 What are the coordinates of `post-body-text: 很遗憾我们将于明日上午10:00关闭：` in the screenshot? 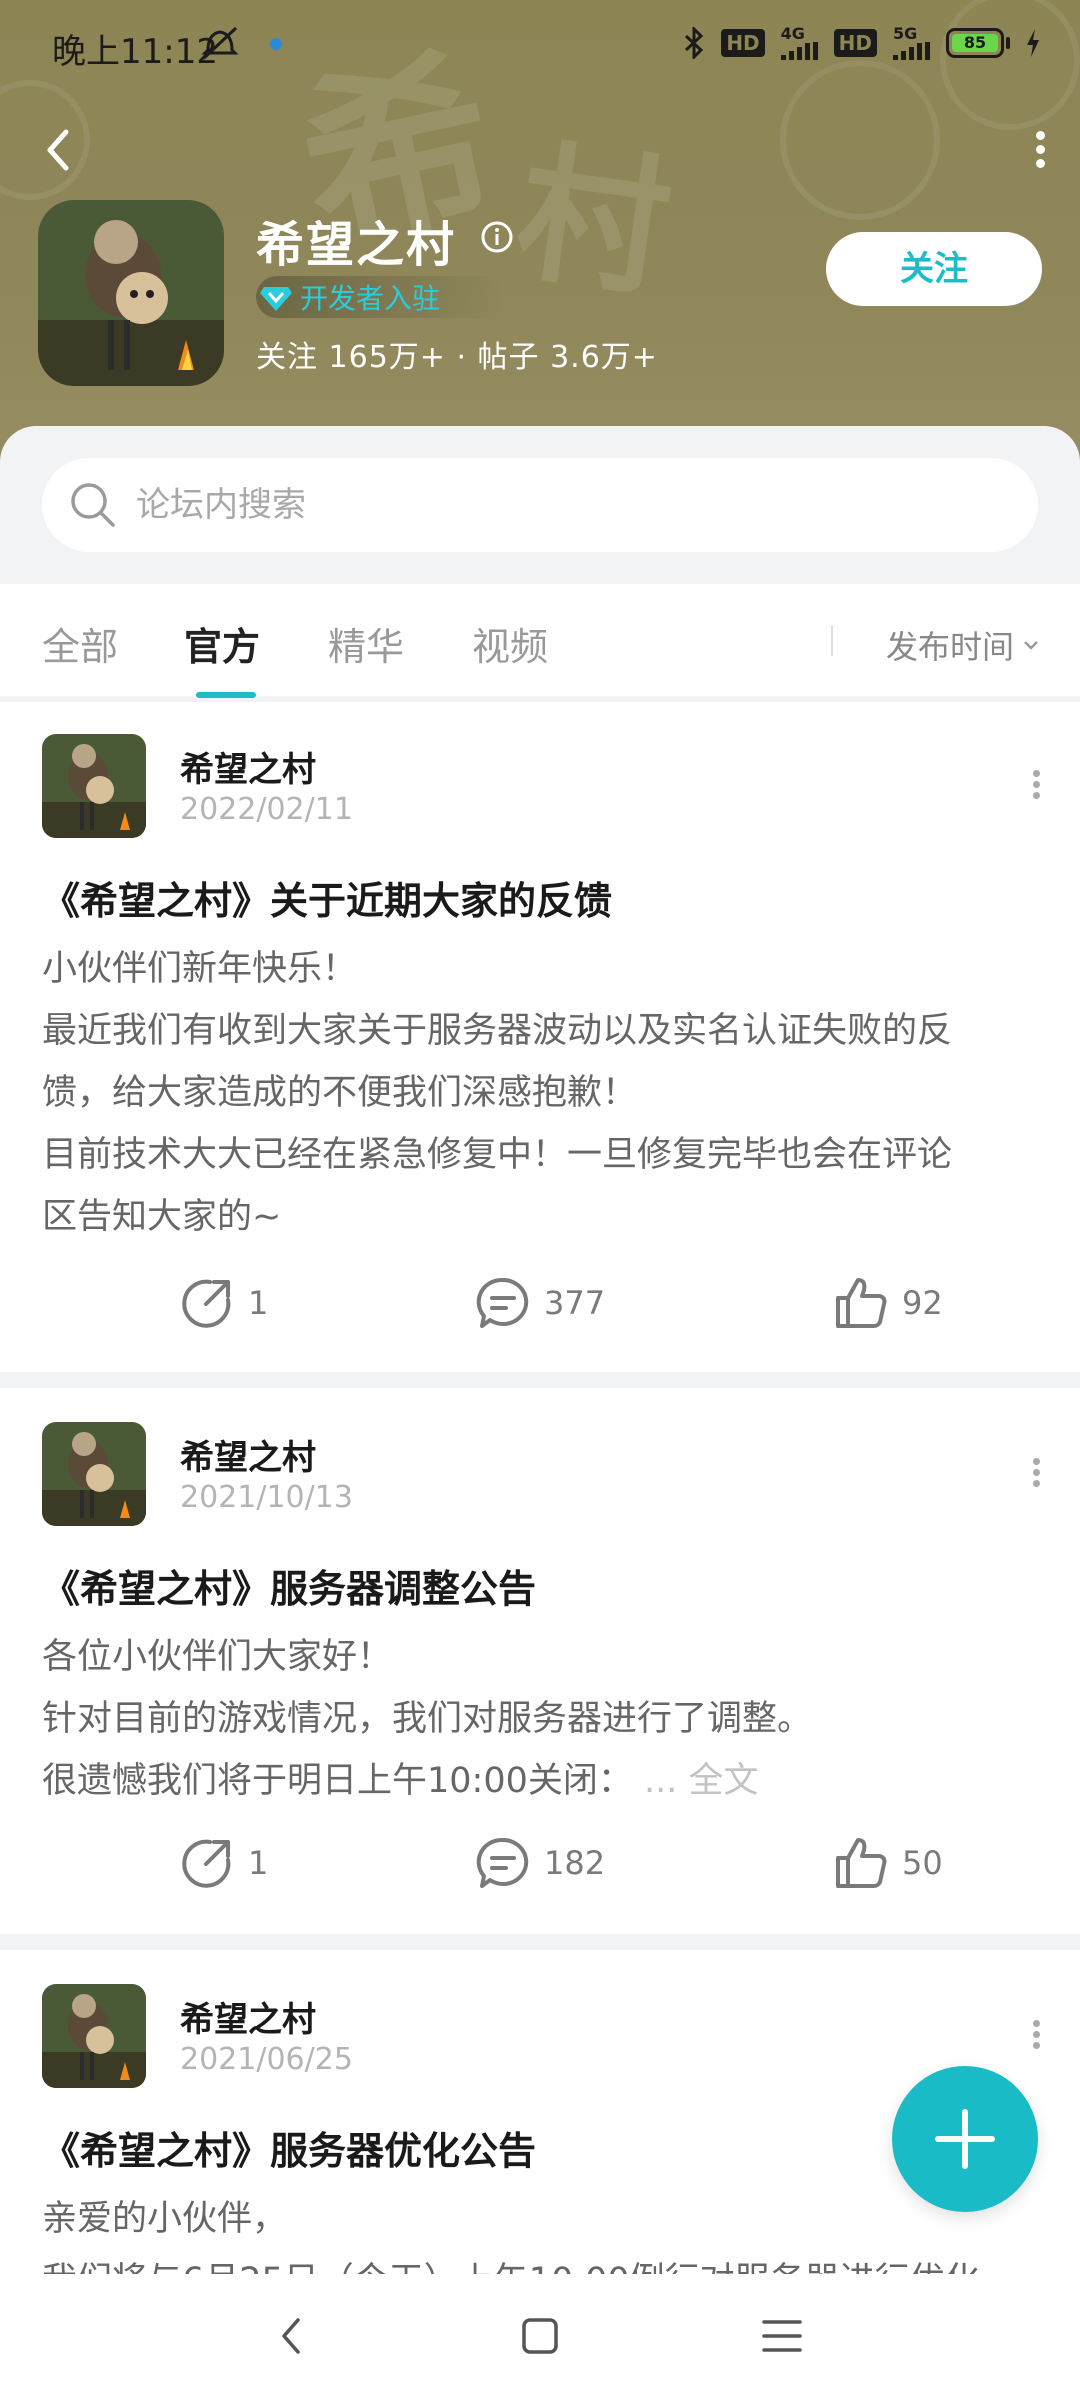 It's located at (337, 1781).